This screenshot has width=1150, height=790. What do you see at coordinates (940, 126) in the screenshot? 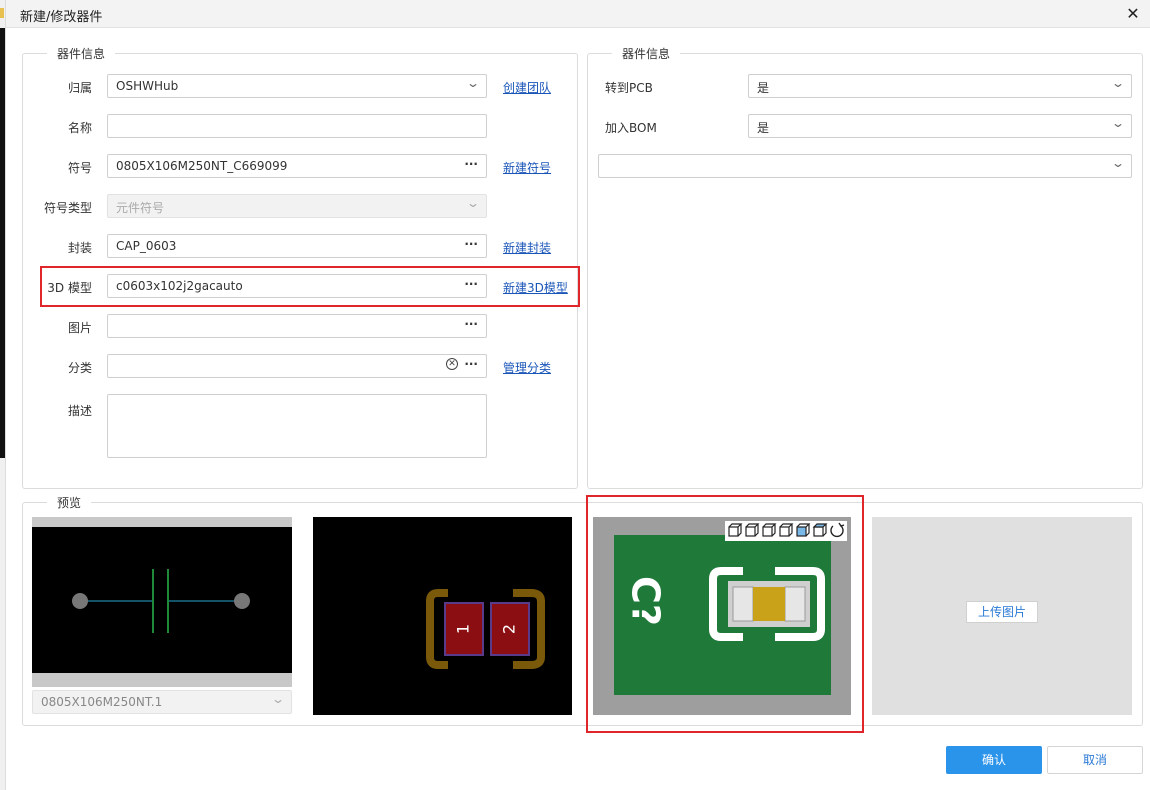
I see `add-bom-select: 是 ⌄` at bounding box center [940, 126].